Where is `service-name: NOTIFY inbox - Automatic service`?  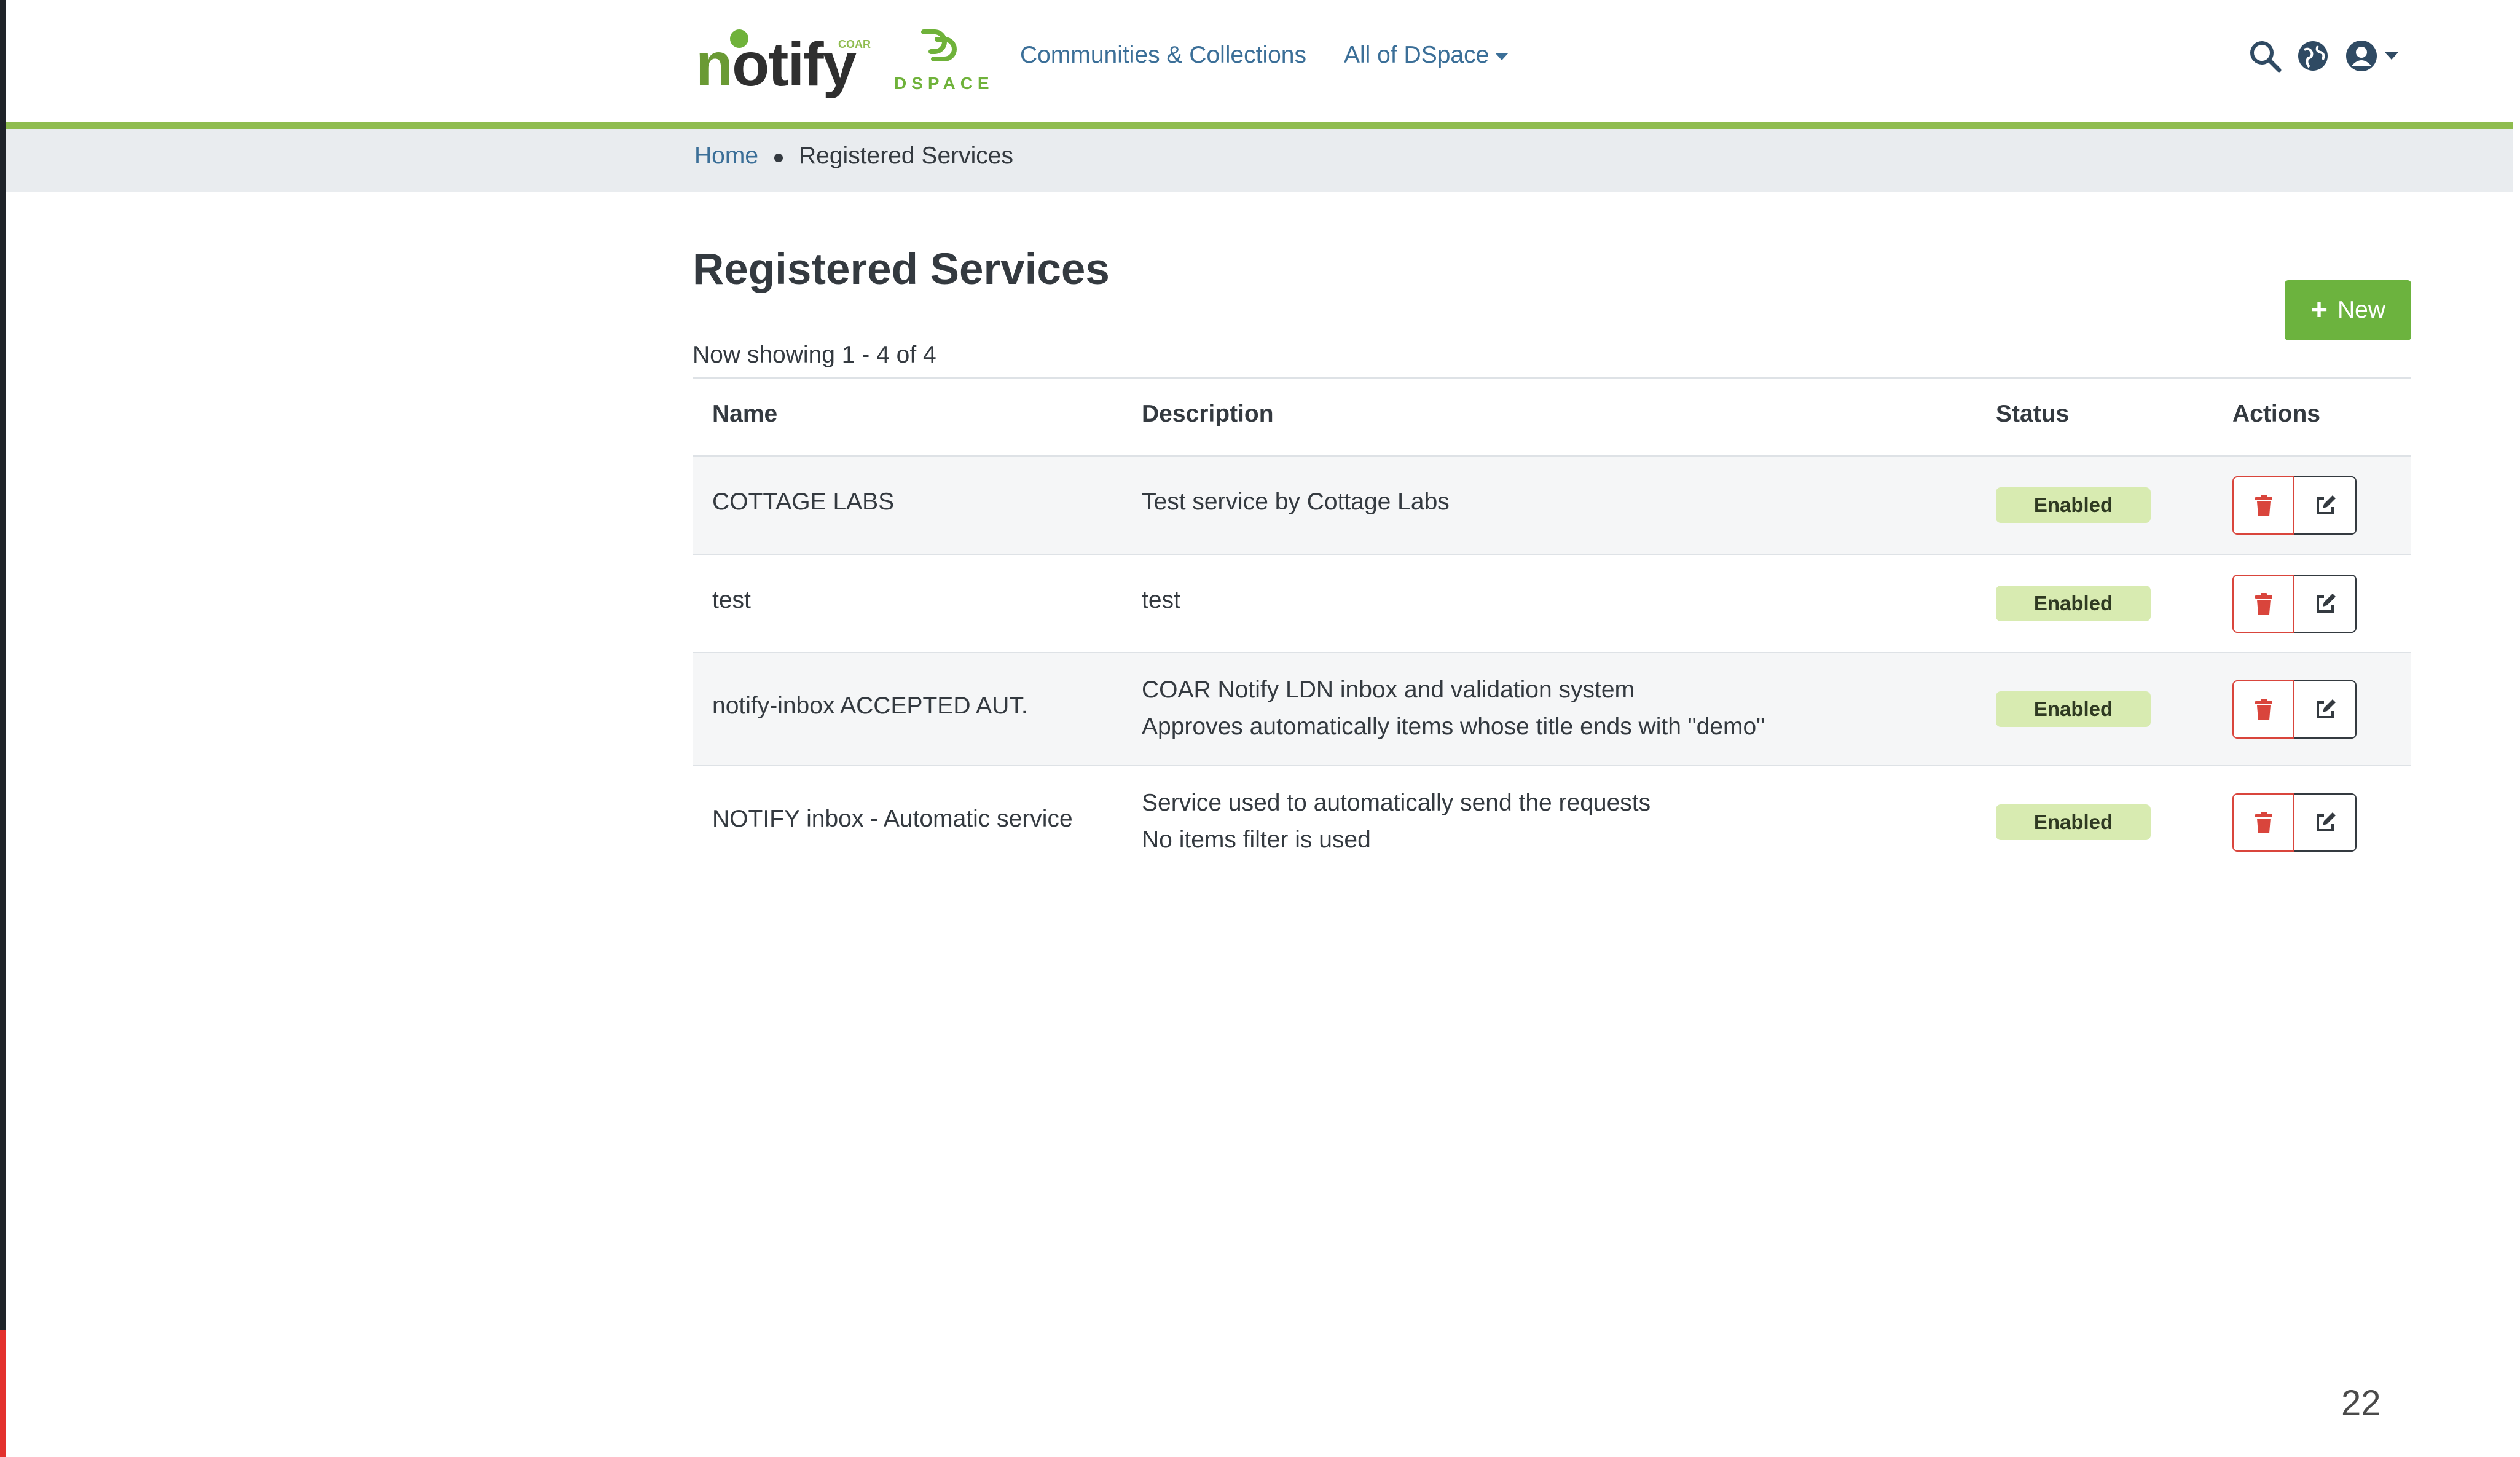
service-name: NOTIFY inbox - Automatic service is located at coordinates (892, 819).